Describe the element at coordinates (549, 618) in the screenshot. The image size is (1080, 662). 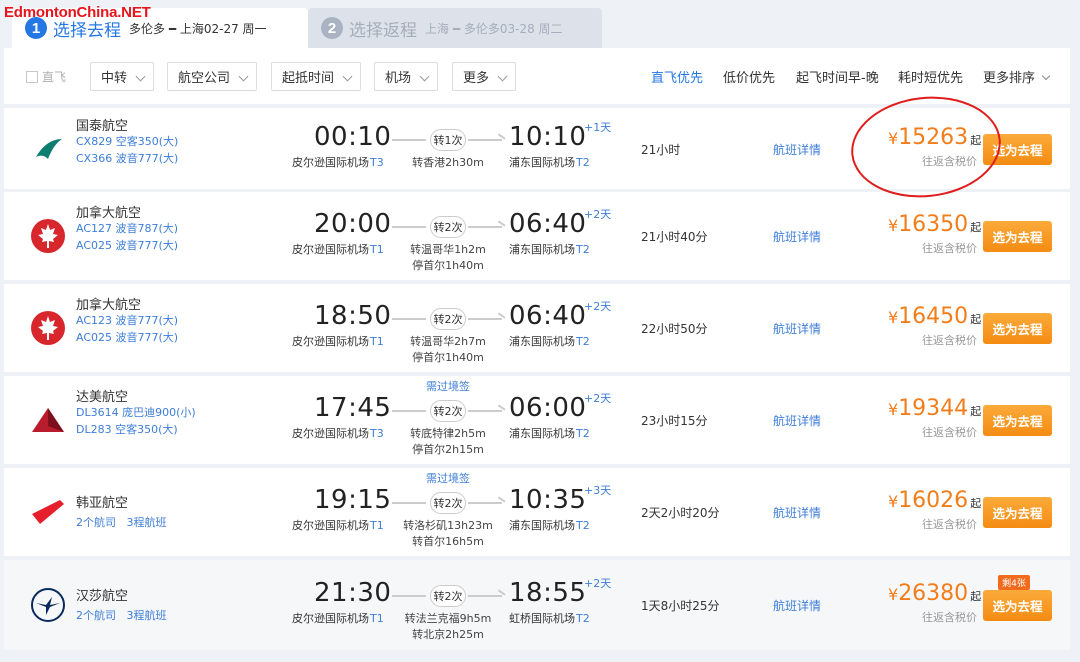
I see `arrival-airport: 虹桥国际机场T2` at that location.